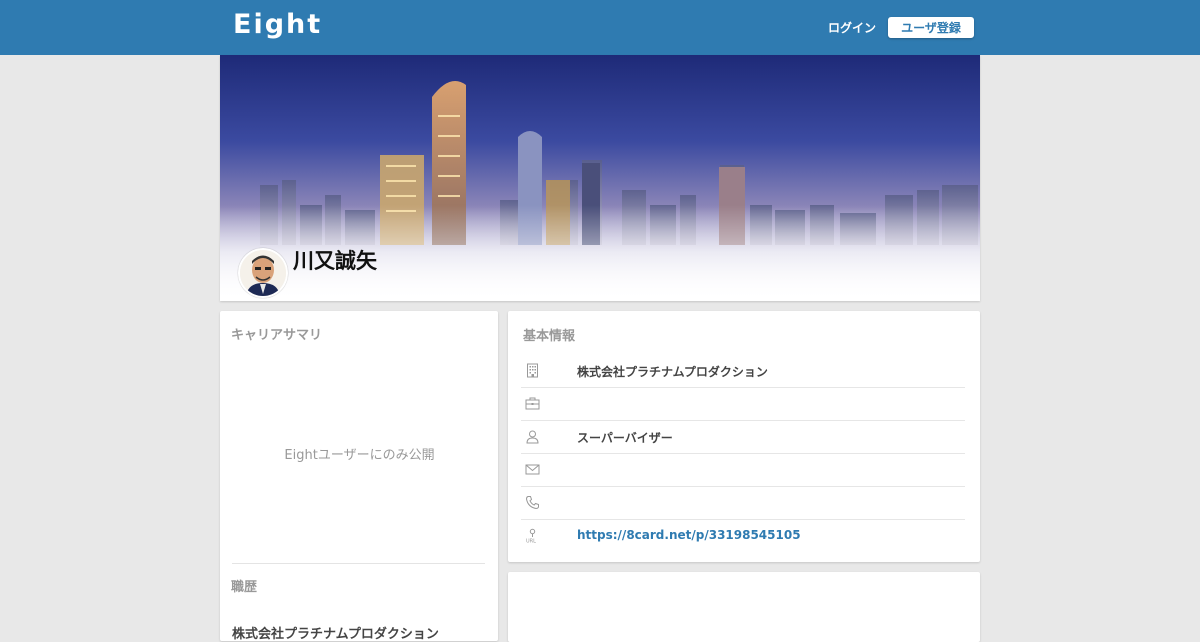  I want to click on info-row-url: URL https://8card.net/p/33198545105, so click(743, 535).